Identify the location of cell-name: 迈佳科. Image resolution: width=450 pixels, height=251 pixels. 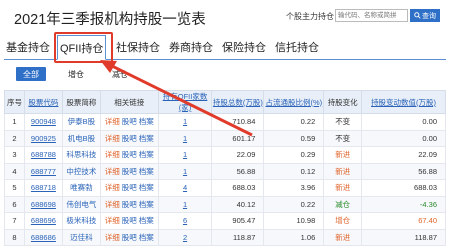
(81, 237).